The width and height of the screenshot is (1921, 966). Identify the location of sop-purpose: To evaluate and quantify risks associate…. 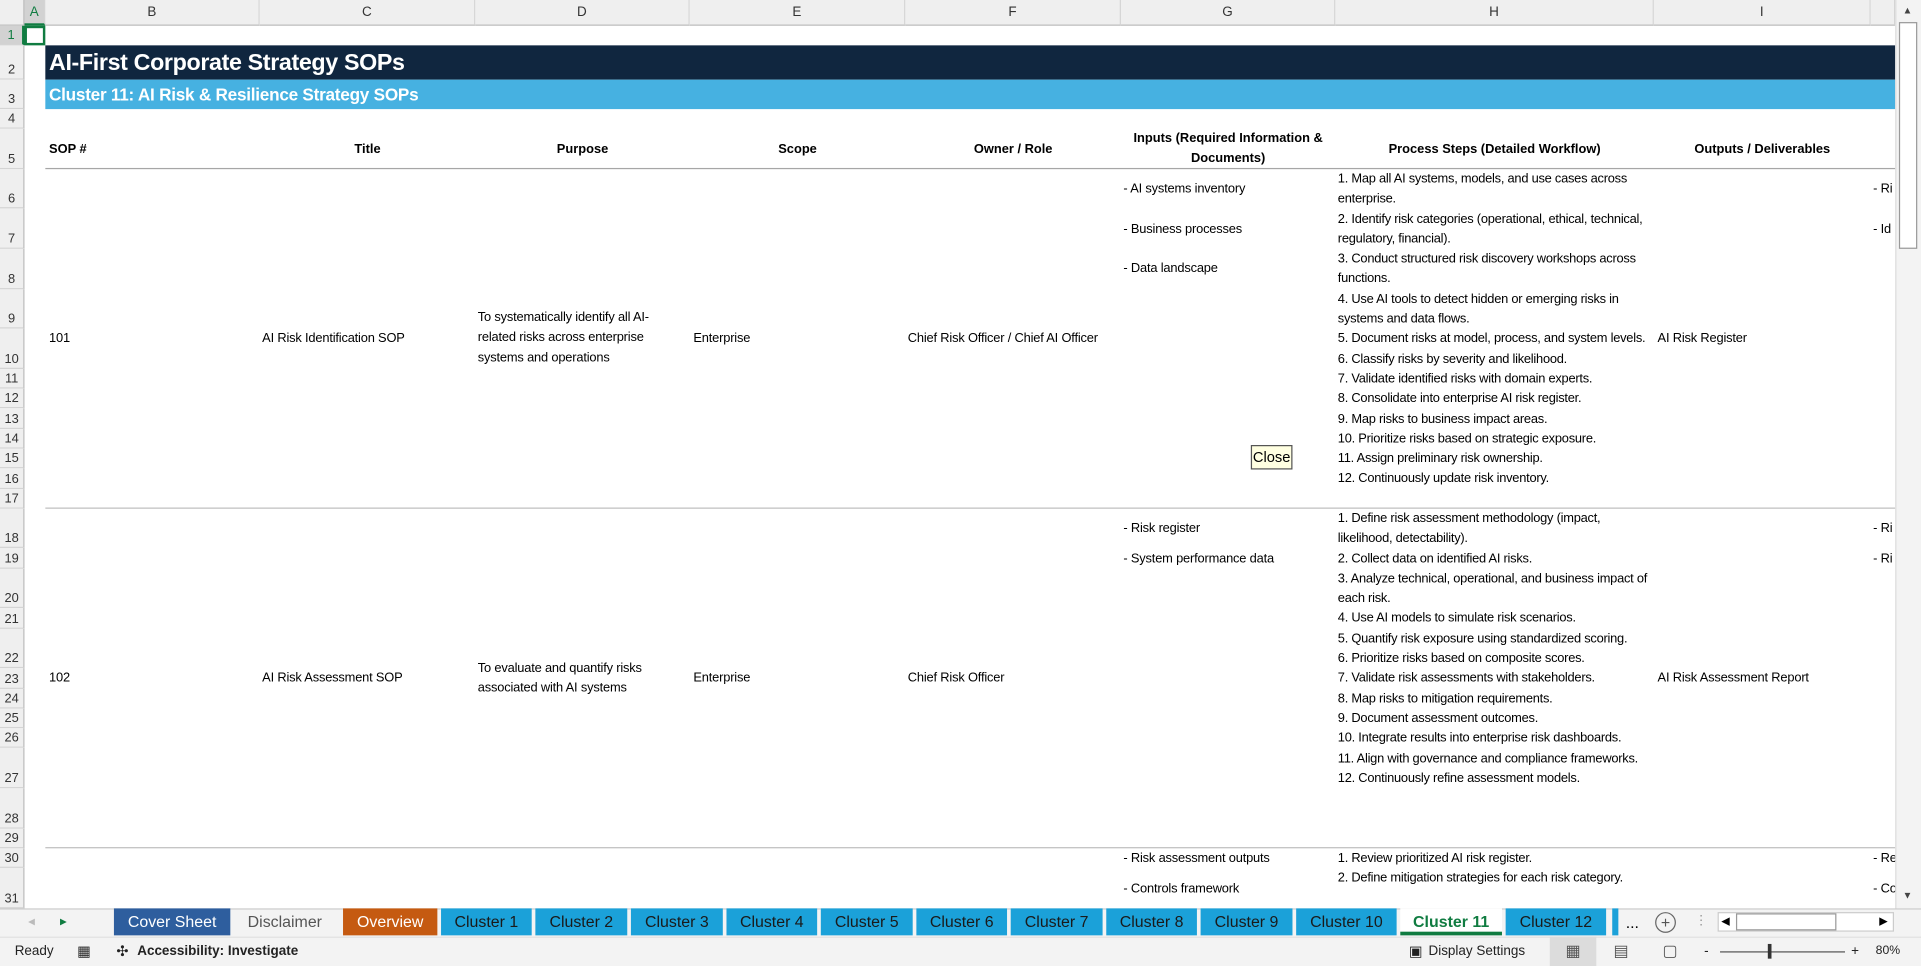
(581, 678).